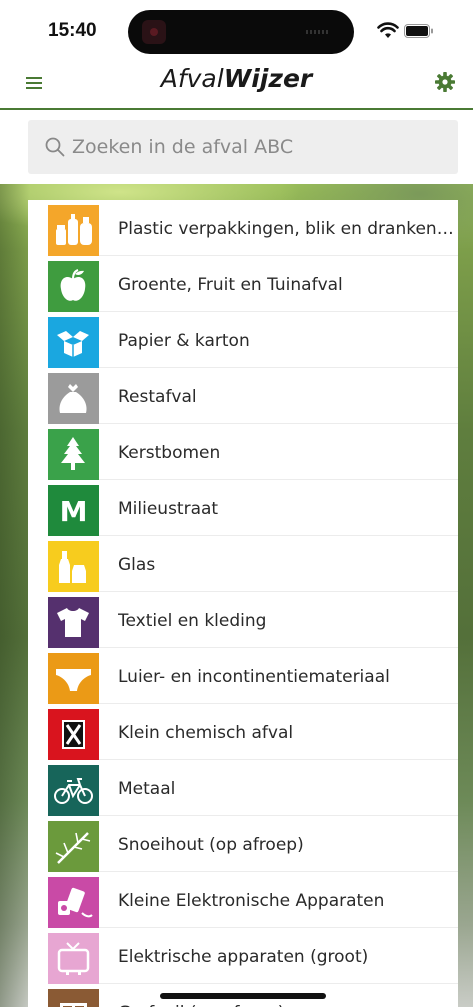 The height and width of the screenshot is (1007, 473). I want to click on diaper-icon, so click(73, 678).